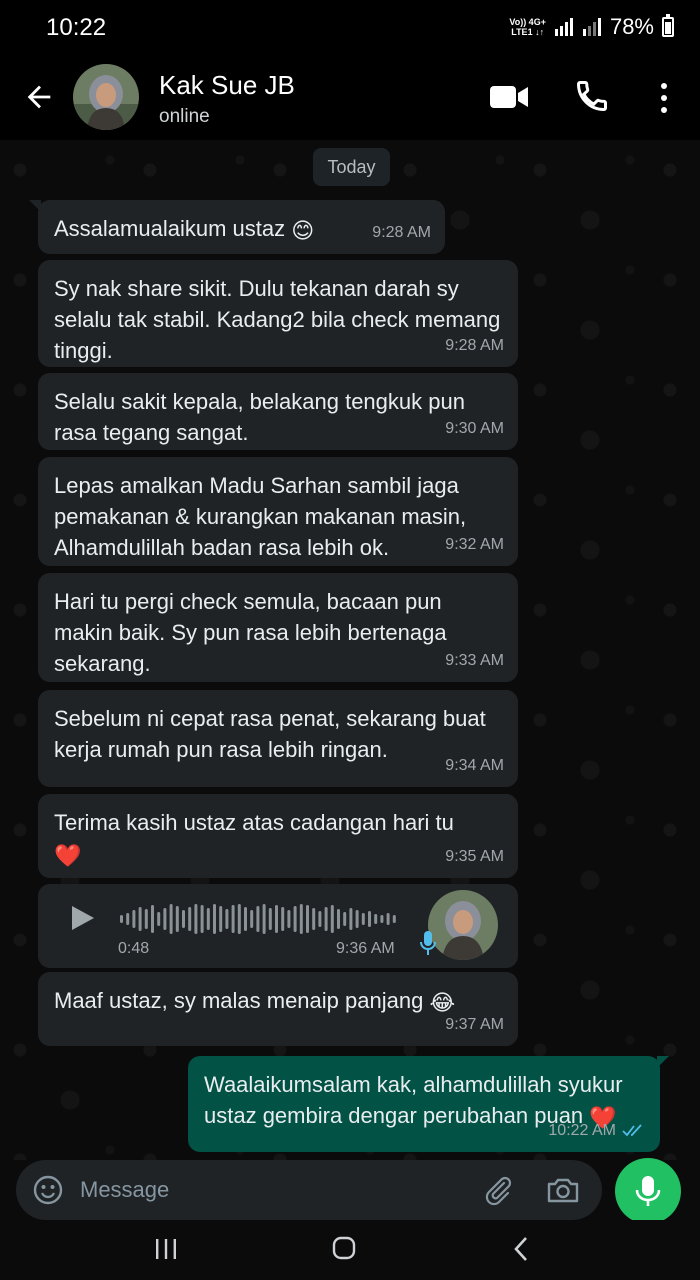 The height and width of the screenshot is (1280, 700). What do you see at coordinates (474, 428) in the screenshot?
I see `message-time: 9:30 AM` at bounding box center [474, 428].